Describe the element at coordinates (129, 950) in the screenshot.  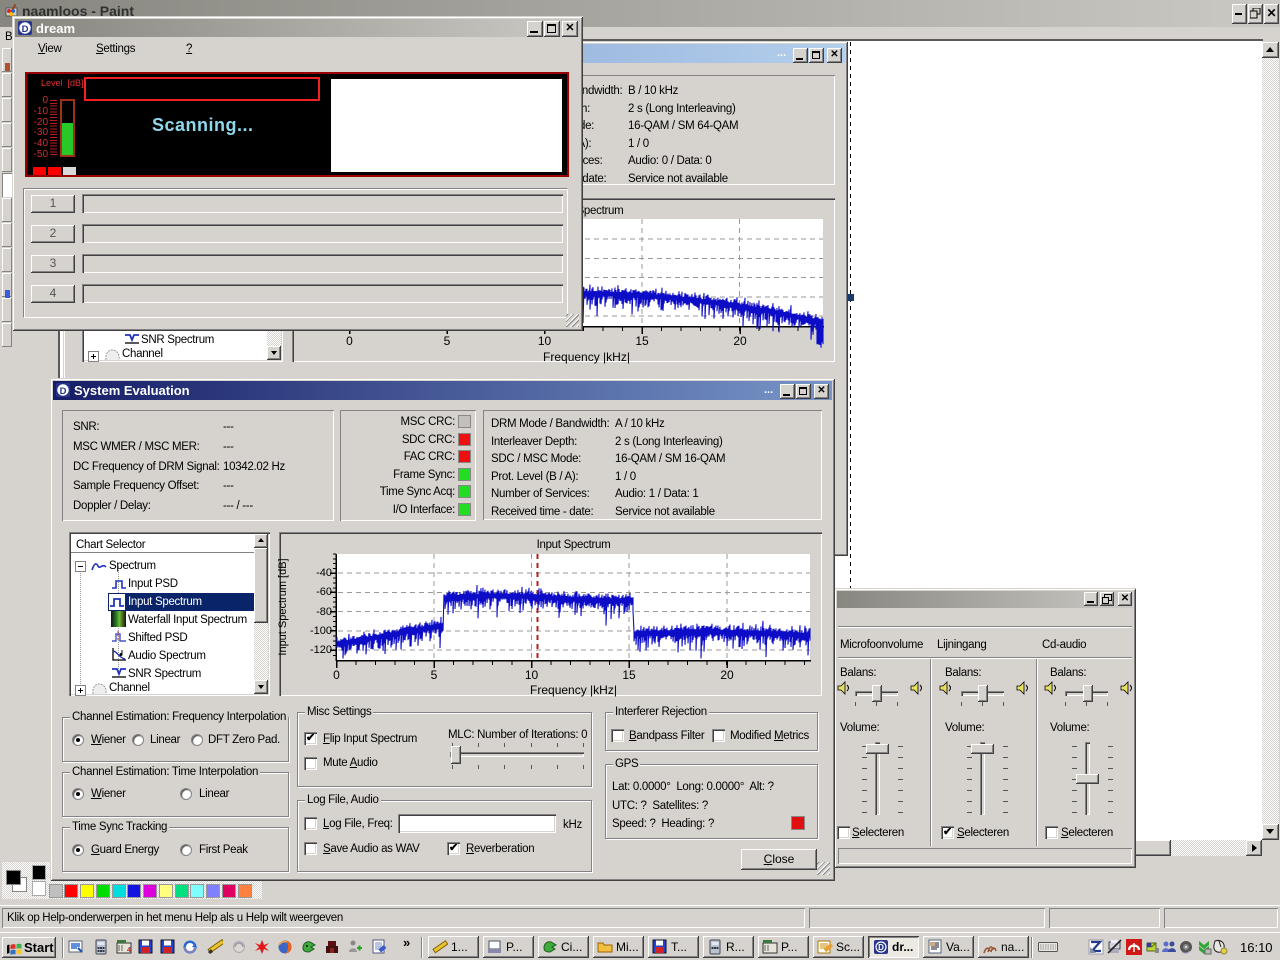
I see `svg-text: 4` at that location.